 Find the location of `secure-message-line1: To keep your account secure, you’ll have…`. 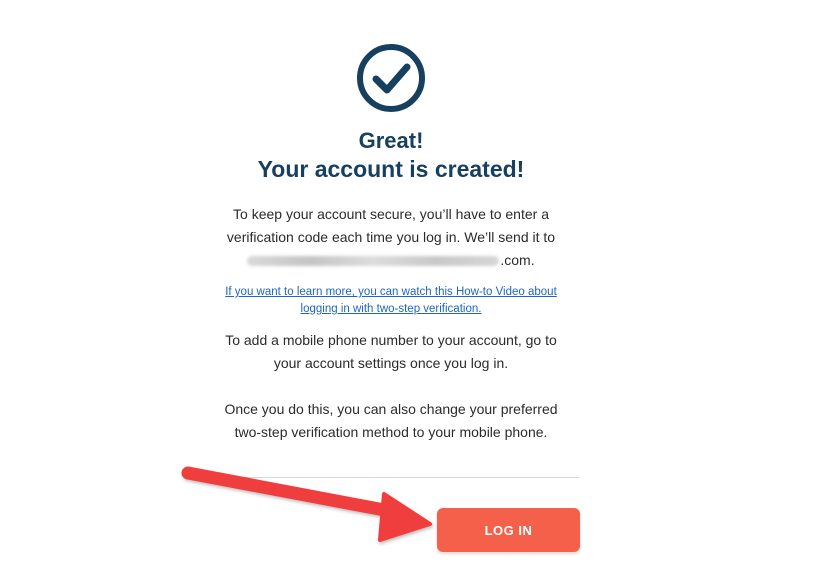

secure-message-line1: To keep your account secure, you’ll have… is located at coordinates (391, 214).